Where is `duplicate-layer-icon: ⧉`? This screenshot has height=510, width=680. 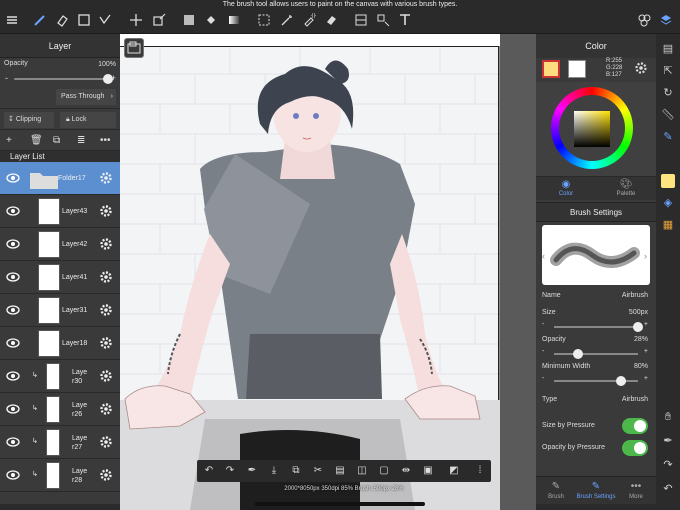 duplicate-layer-icon: ⧉ is located at coordinates (56, 140).